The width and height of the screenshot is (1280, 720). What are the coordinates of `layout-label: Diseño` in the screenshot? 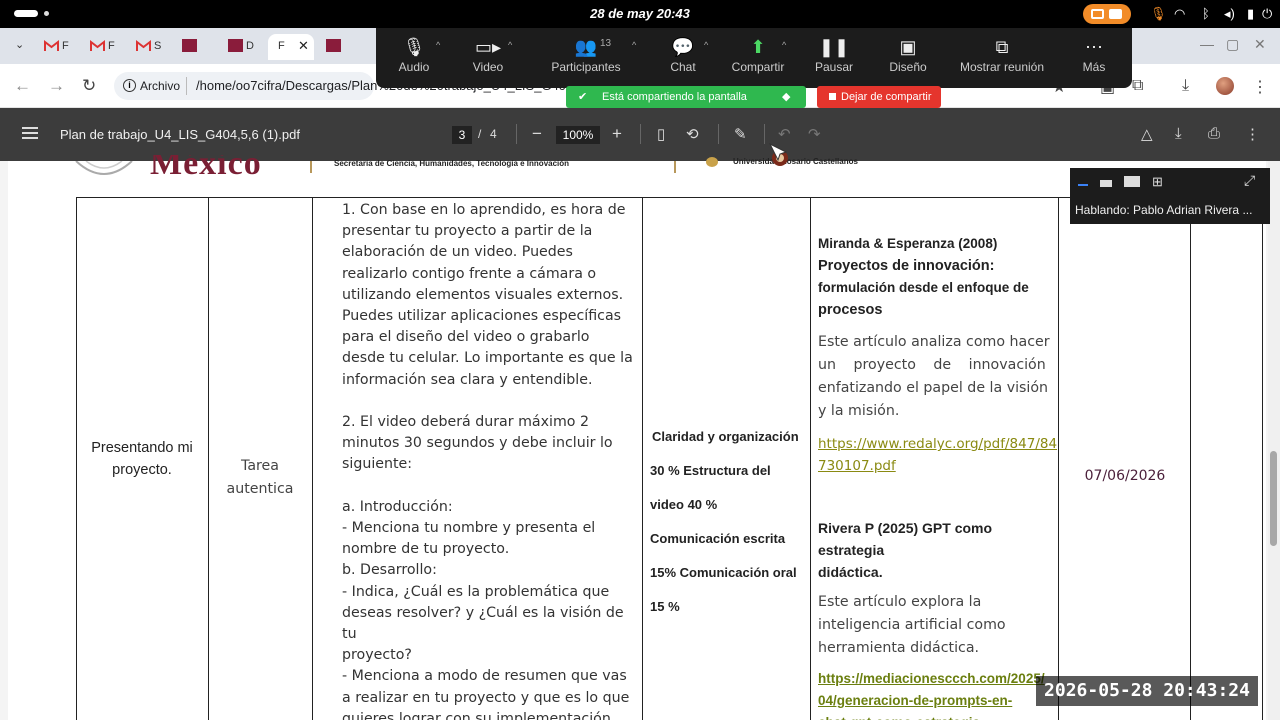 It's located at (908, 67).